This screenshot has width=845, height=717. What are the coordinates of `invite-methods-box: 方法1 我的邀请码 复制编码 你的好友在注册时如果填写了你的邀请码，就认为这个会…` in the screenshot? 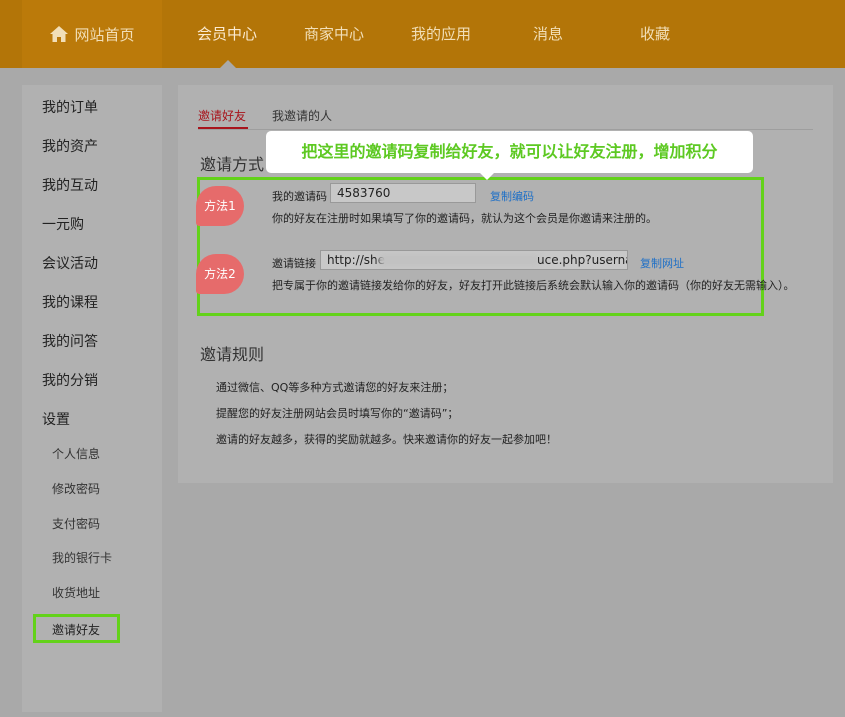 It's located at (495, 246).